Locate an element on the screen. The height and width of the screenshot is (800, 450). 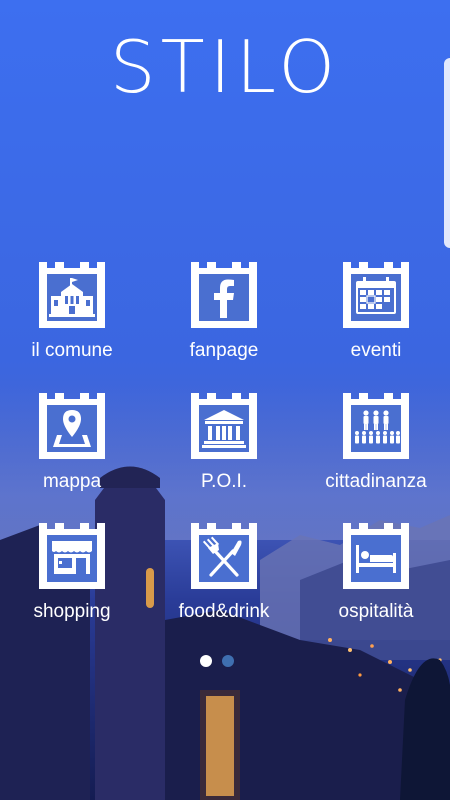
menu-item-poi: P.O.I. is located at coordinates (224, 453).